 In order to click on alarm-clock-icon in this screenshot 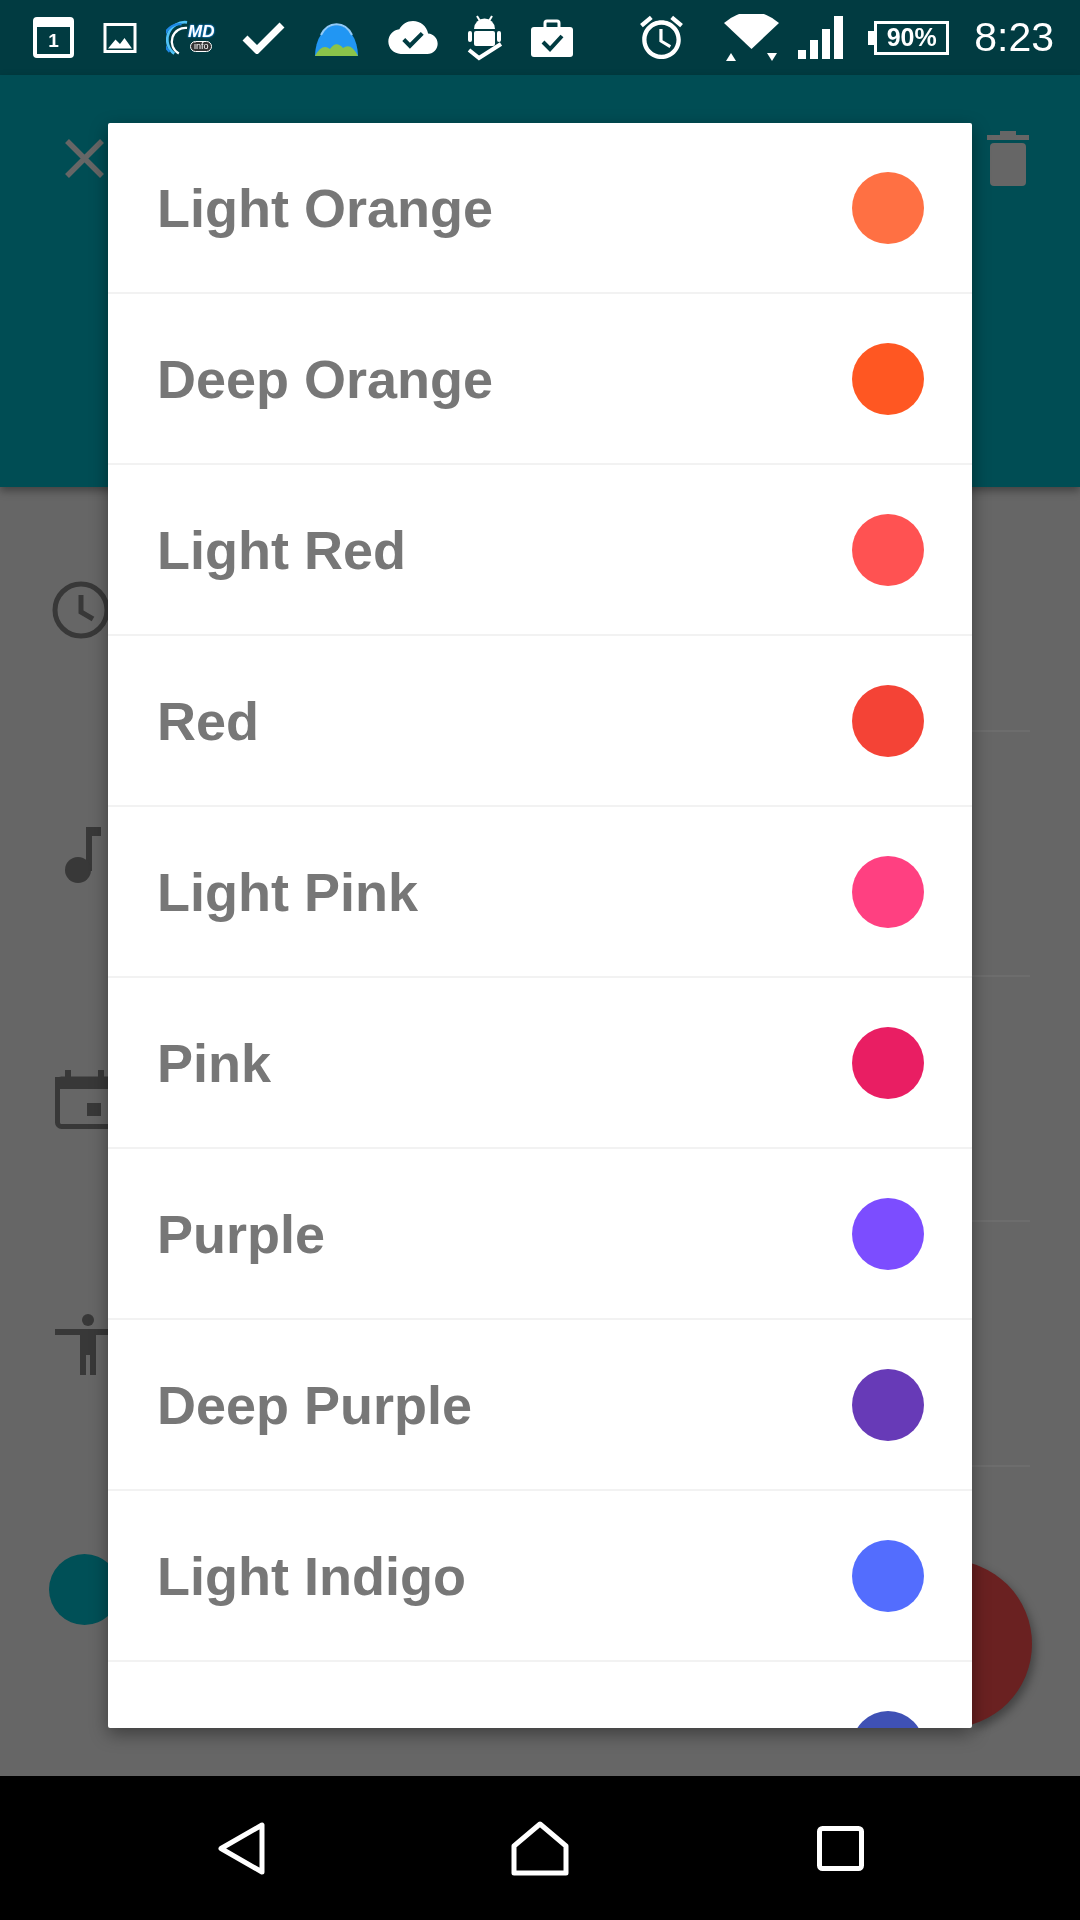, I will do `click(662, 37)`.